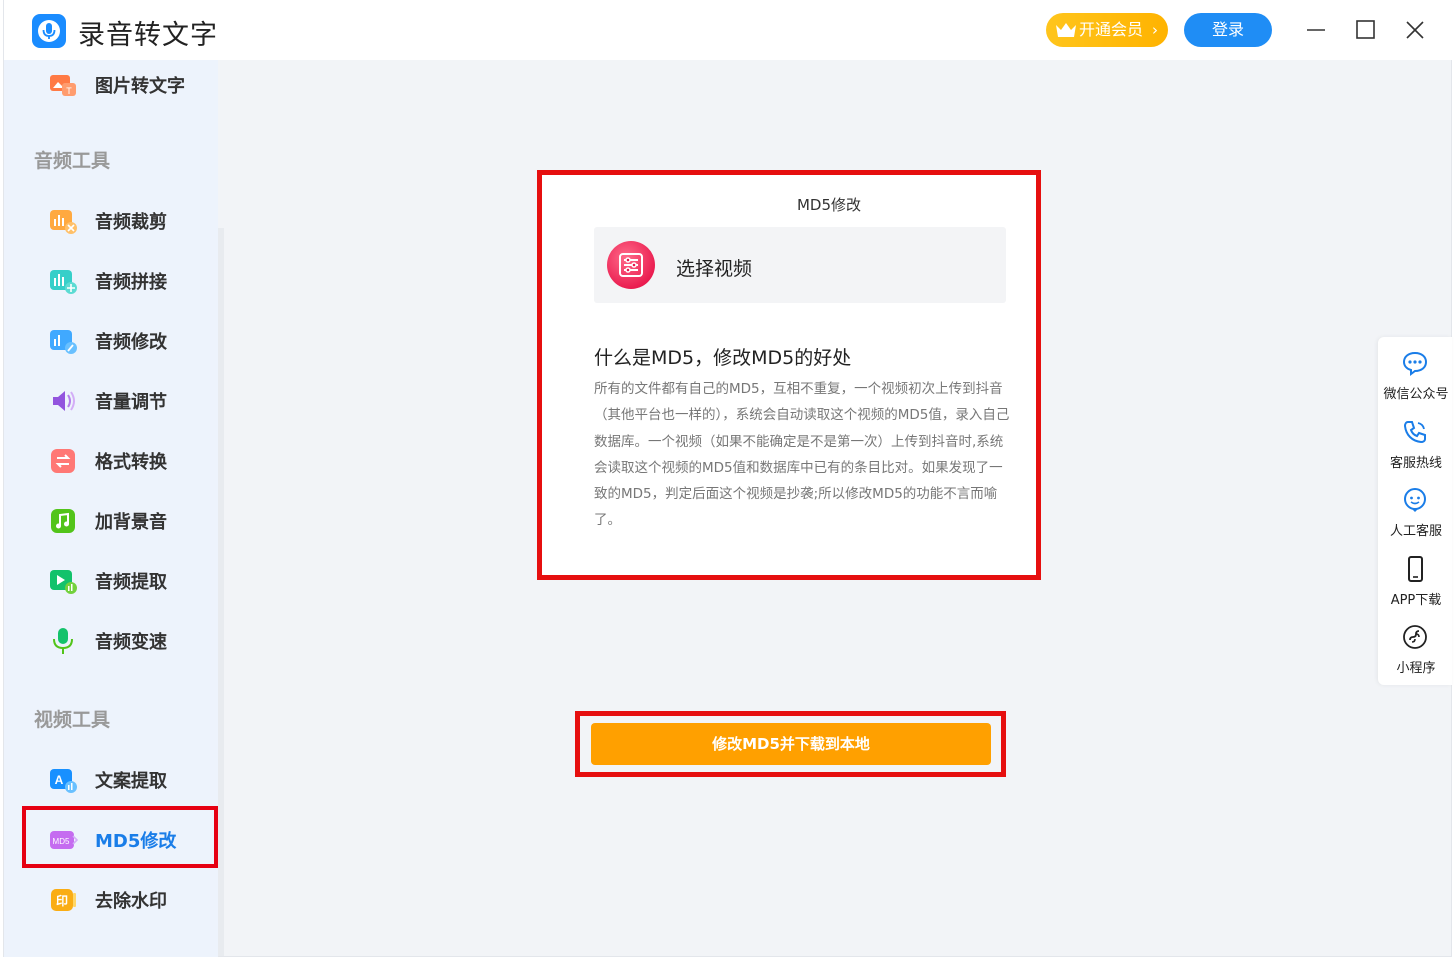 The width and height of the screenshot is (1455, 960). Describe the element at coordinates (1414, 432) in the screenshot. I see `phone-icon` at that location.